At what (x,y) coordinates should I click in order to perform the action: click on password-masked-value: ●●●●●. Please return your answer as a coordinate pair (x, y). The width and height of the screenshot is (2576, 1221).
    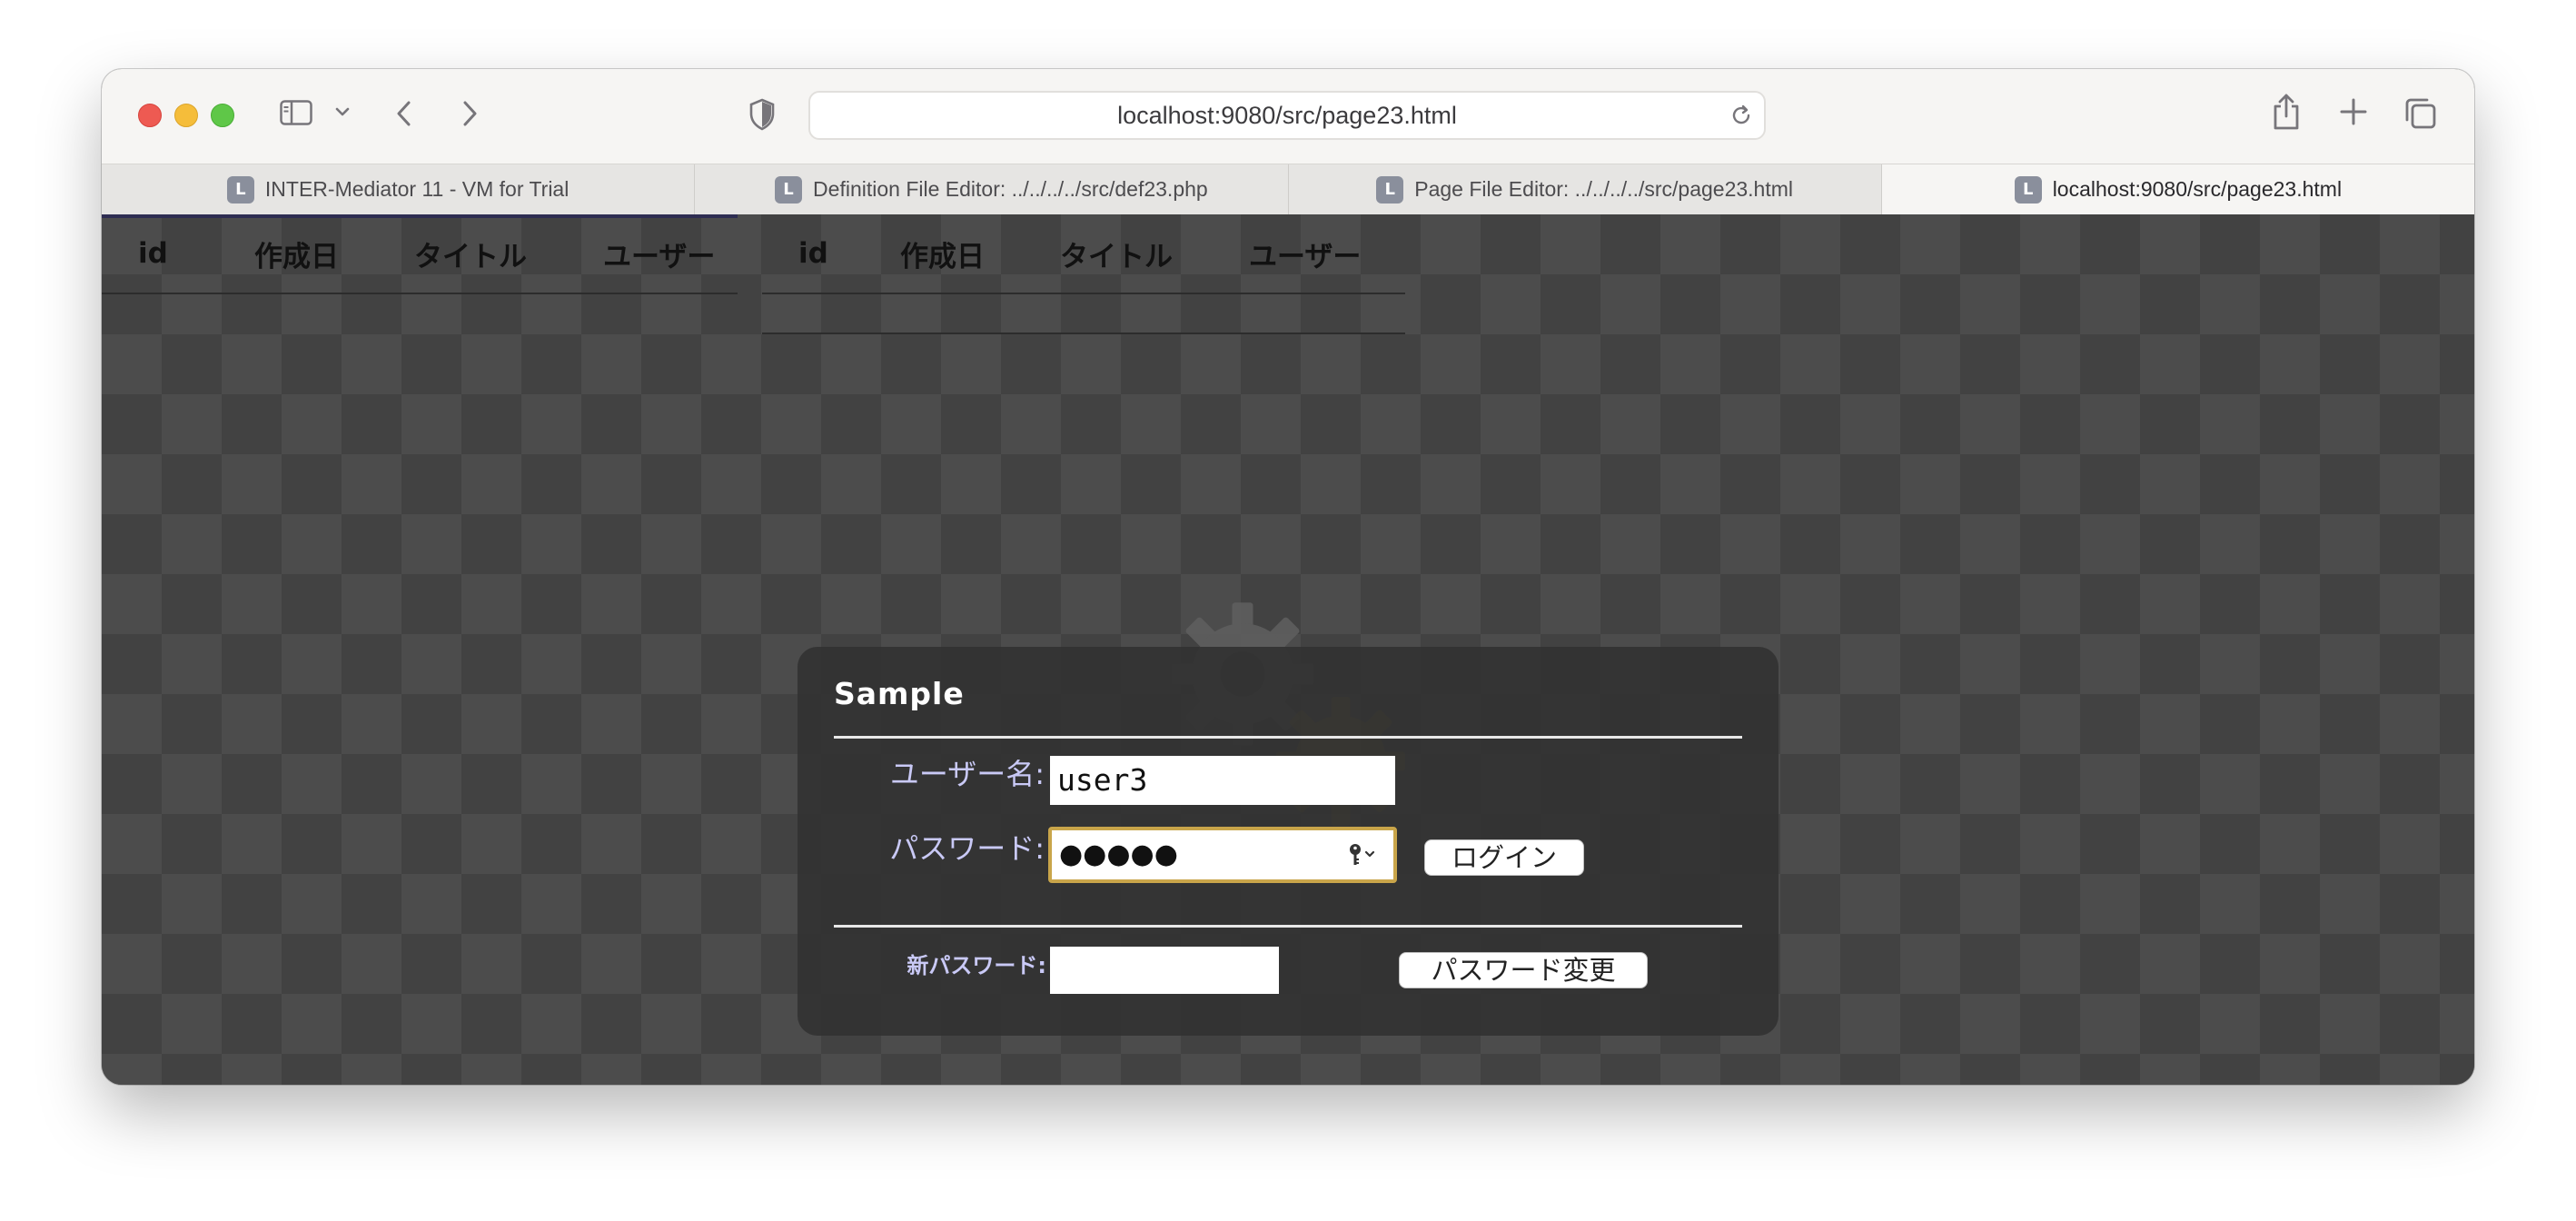
    Looking at the image, I should click on (1118, 855).